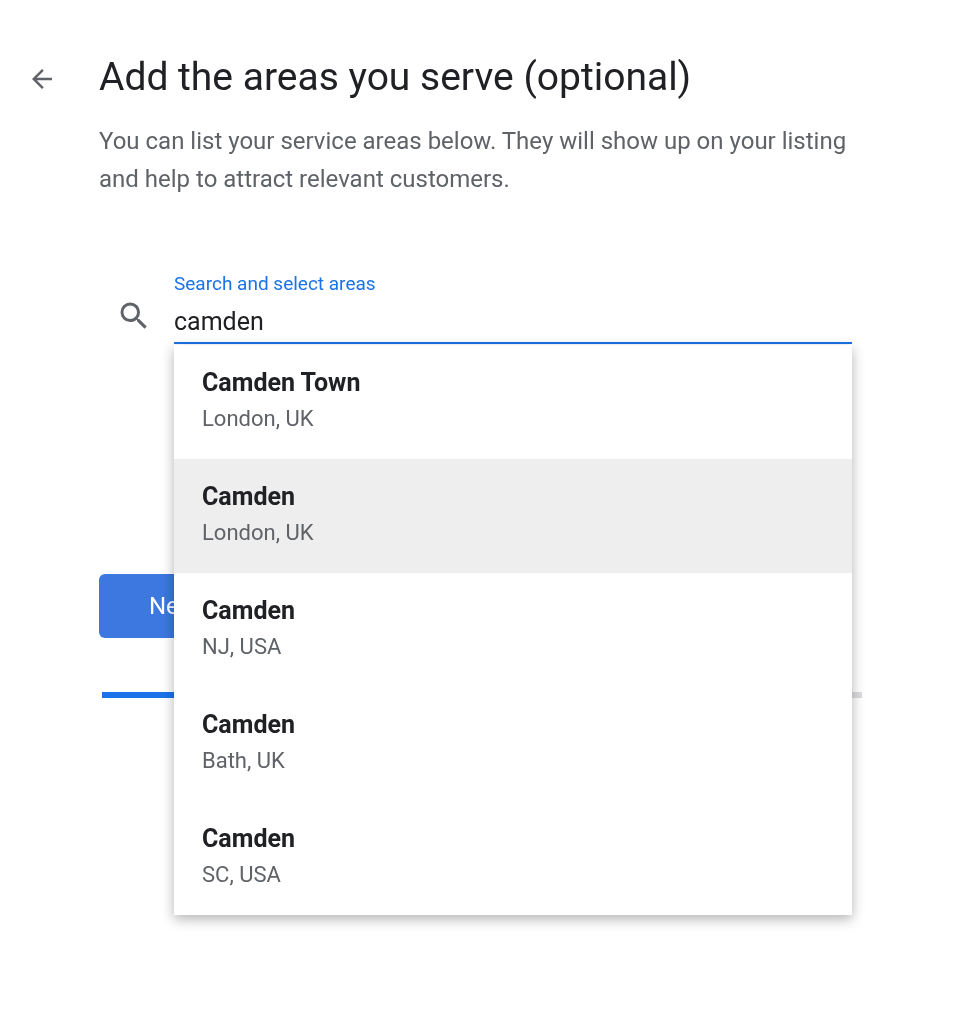 The height and width of the screenshot is (1024, 953). Describe the element at coordinates (281, 383) in the screenshot. I see `place-name: Camden Town` at that location.